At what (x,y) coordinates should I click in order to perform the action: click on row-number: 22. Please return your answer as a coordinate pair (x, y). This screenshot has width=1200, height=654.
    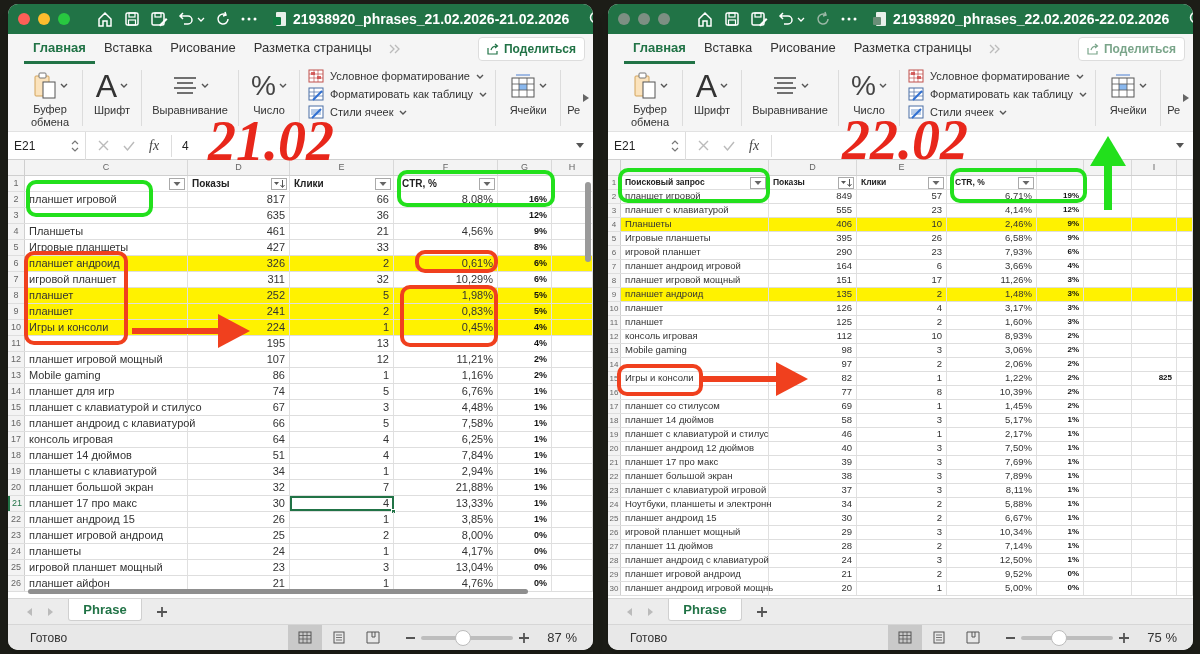
    Looking at the image, I should click on (614, 476).